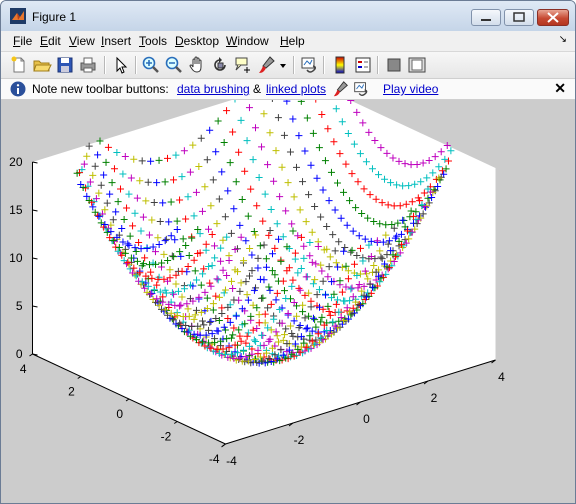  Describe the element at coordinates (231, 461) in the screenshot. I see `x-tick-label: -4` at that location.